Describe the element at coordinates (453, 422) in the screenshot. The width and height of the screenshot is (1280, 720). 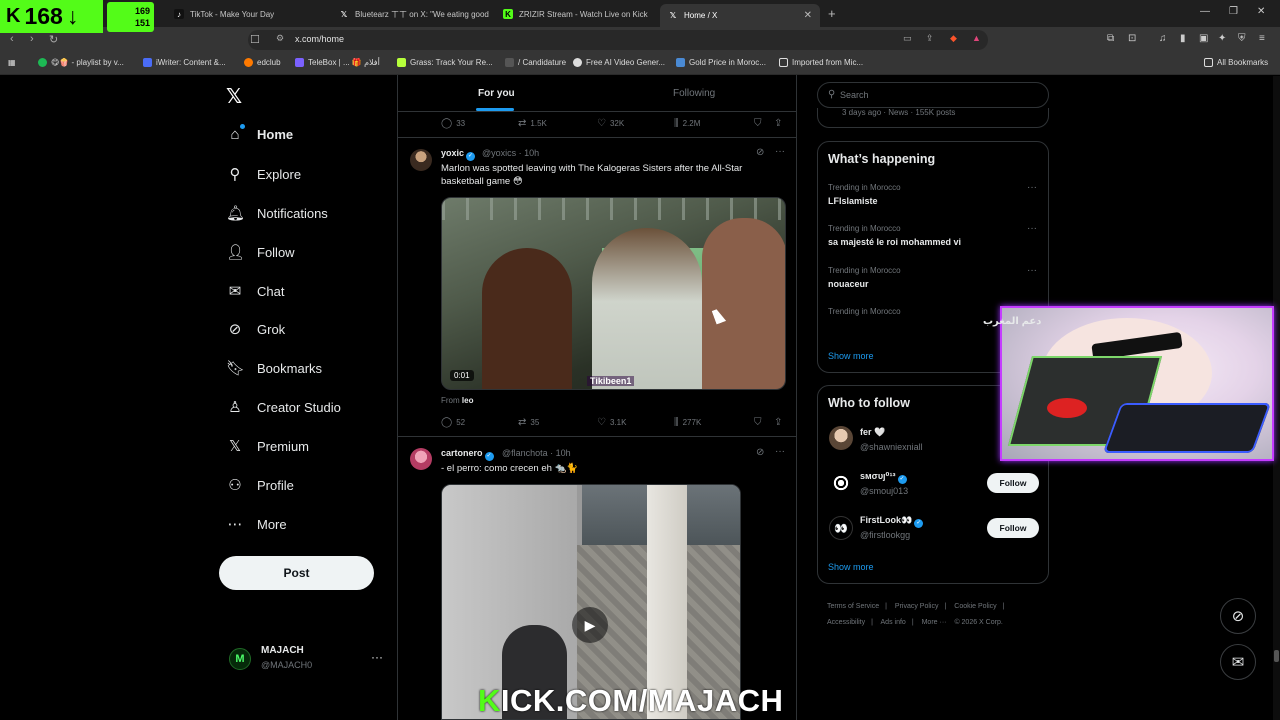
I see `reply-button: ◯ 52` at that location.